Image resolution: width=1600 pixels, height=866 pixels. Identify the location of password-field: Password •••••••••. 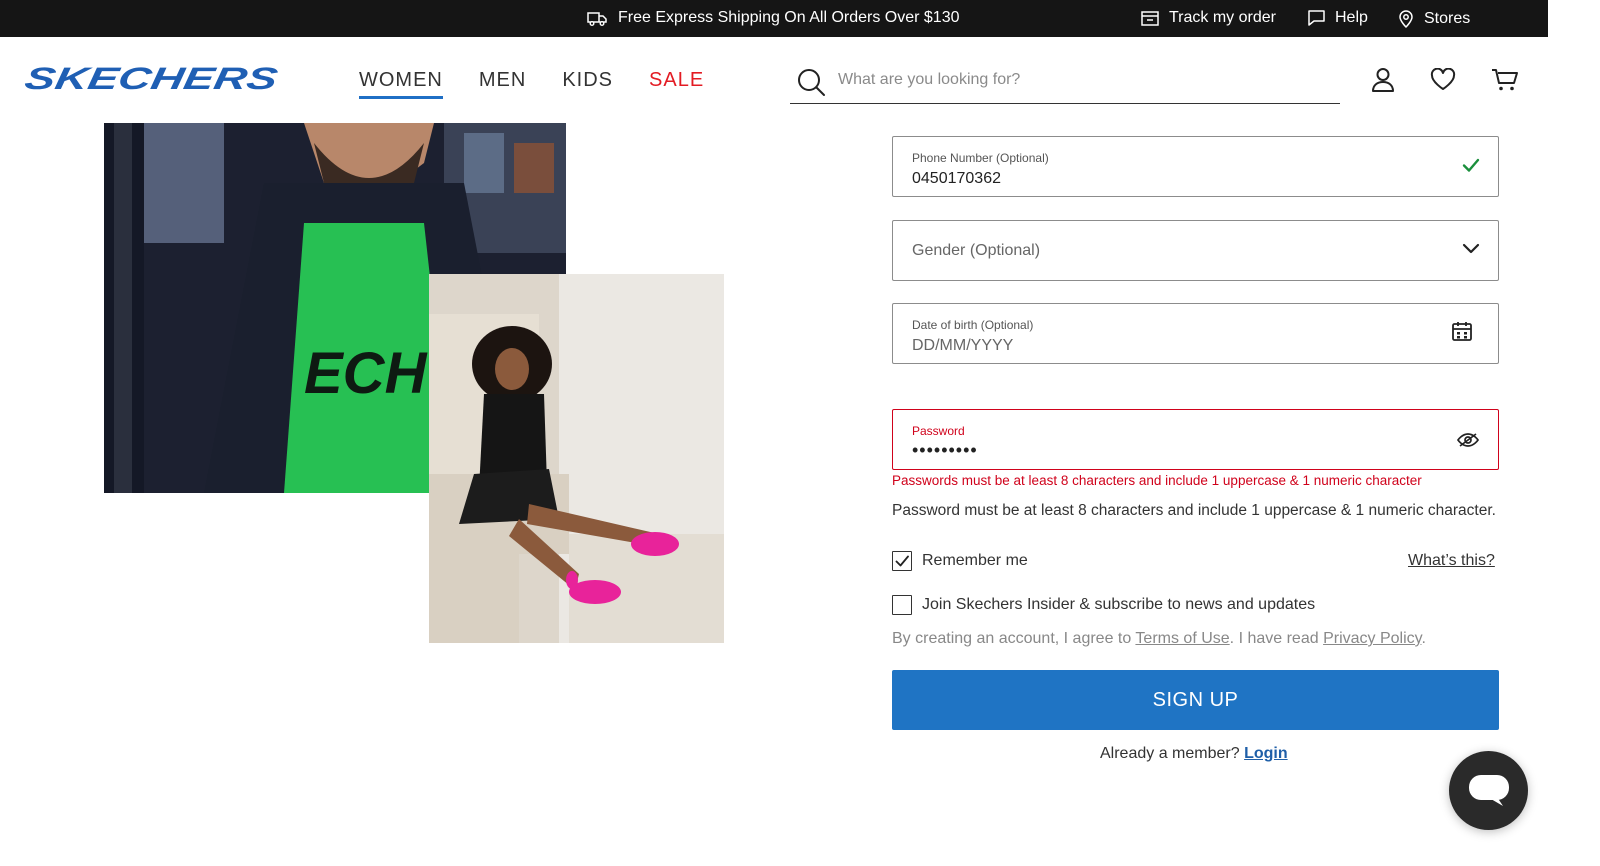
(1195, 439).